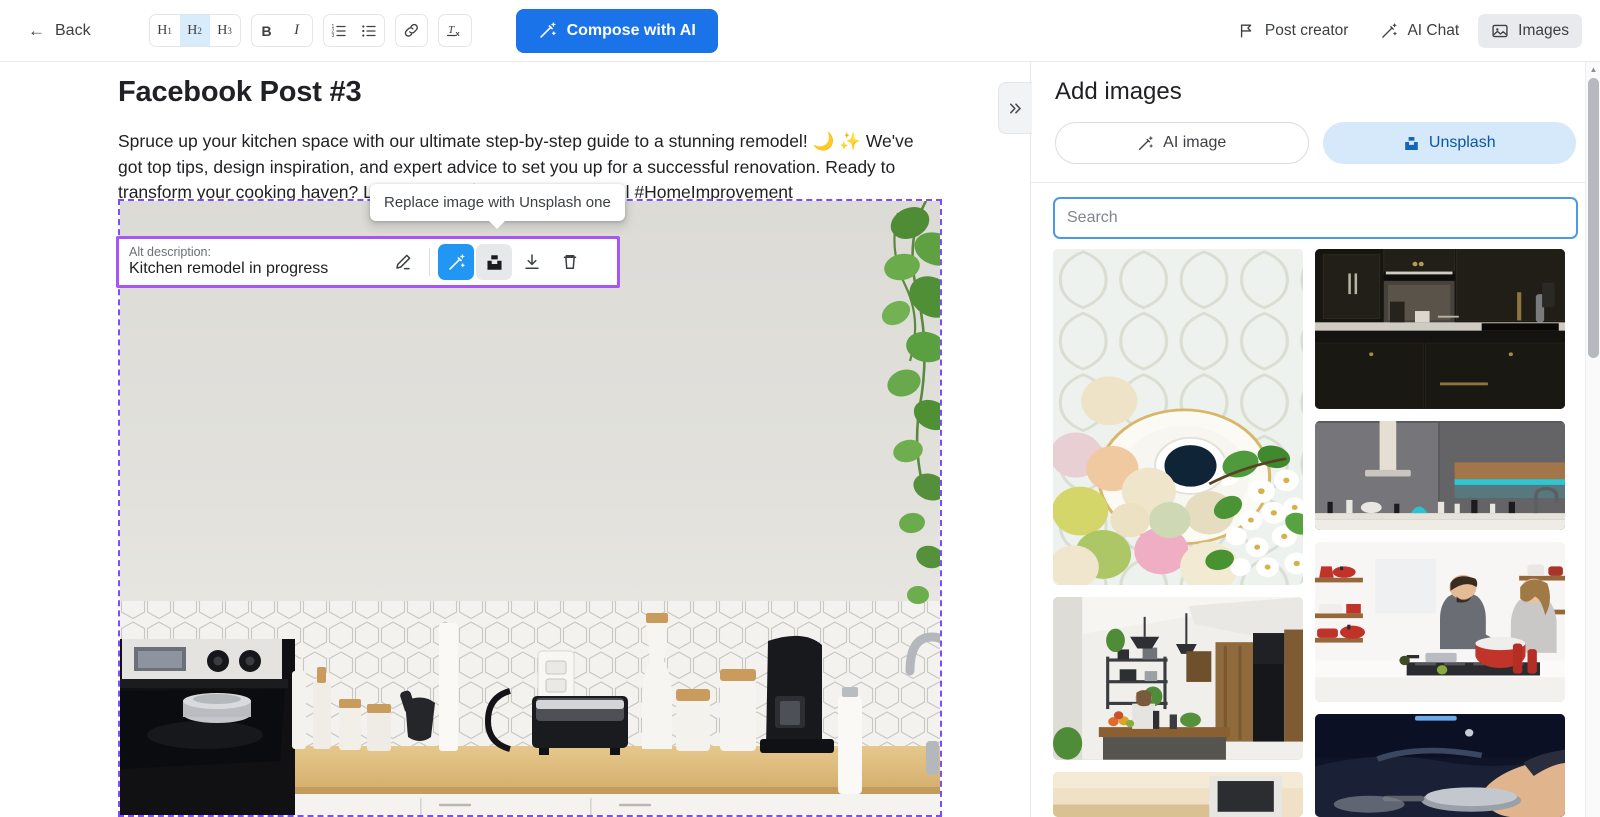  Describe the element at coordinates (631, 30) in the screenshot. I see `compose-with-ai-label: Compose with AI` at that location.